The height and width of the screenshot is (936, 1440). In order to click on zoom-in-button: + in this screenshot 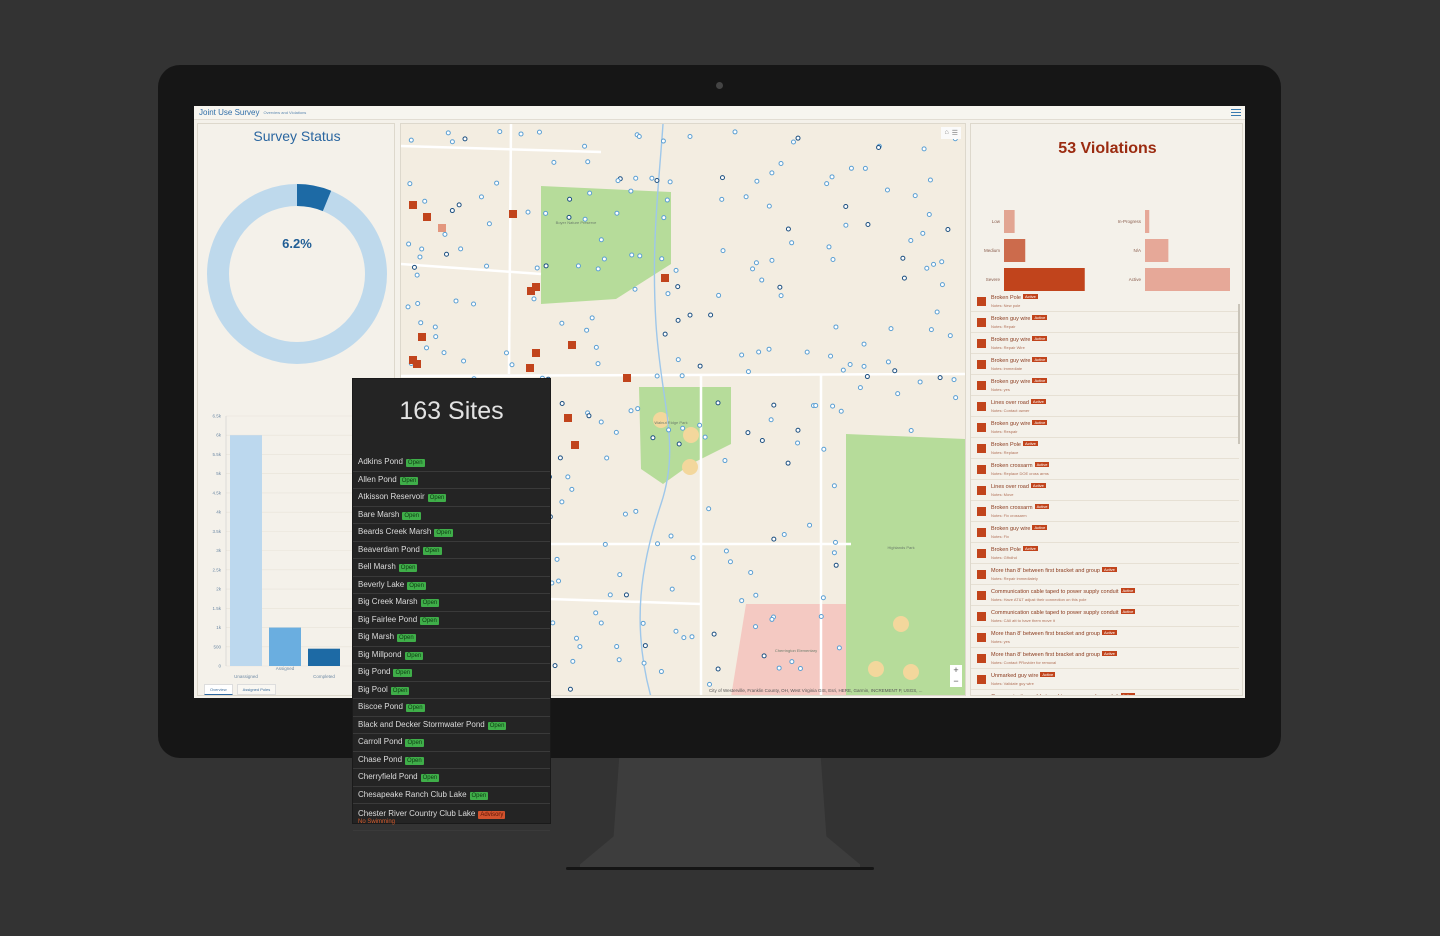, I will do `click(955, 670)`.